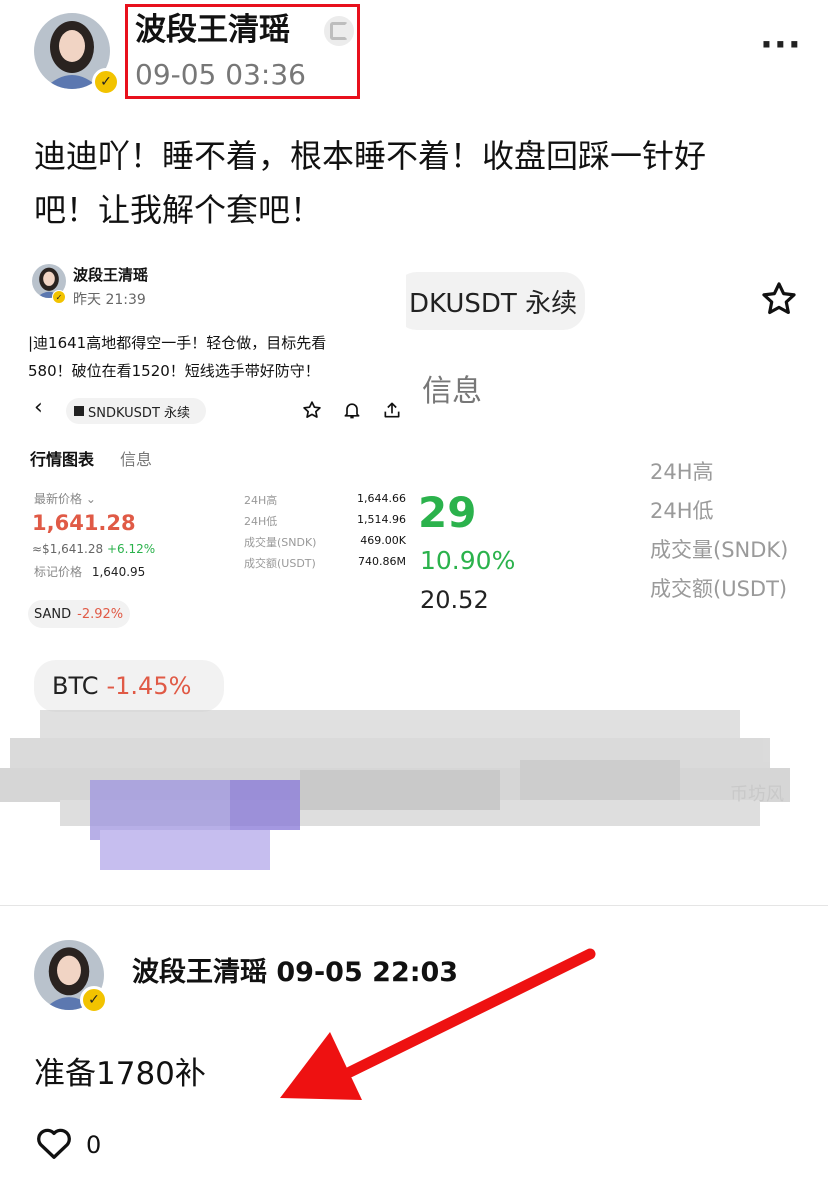 Image resolution: width=828 pixels, height=1183 pixels. I want to click on stat-row: 24H低 1,514.96, so click(325, 523).